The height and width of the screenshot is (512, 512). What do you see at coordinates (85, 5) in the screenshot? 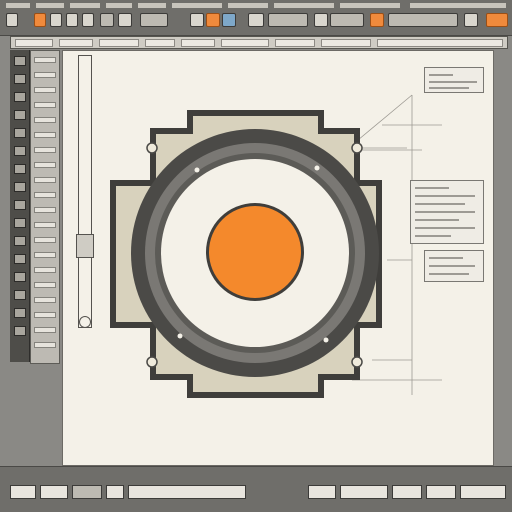
I see `menu-view` at bounding box center [85, 5].